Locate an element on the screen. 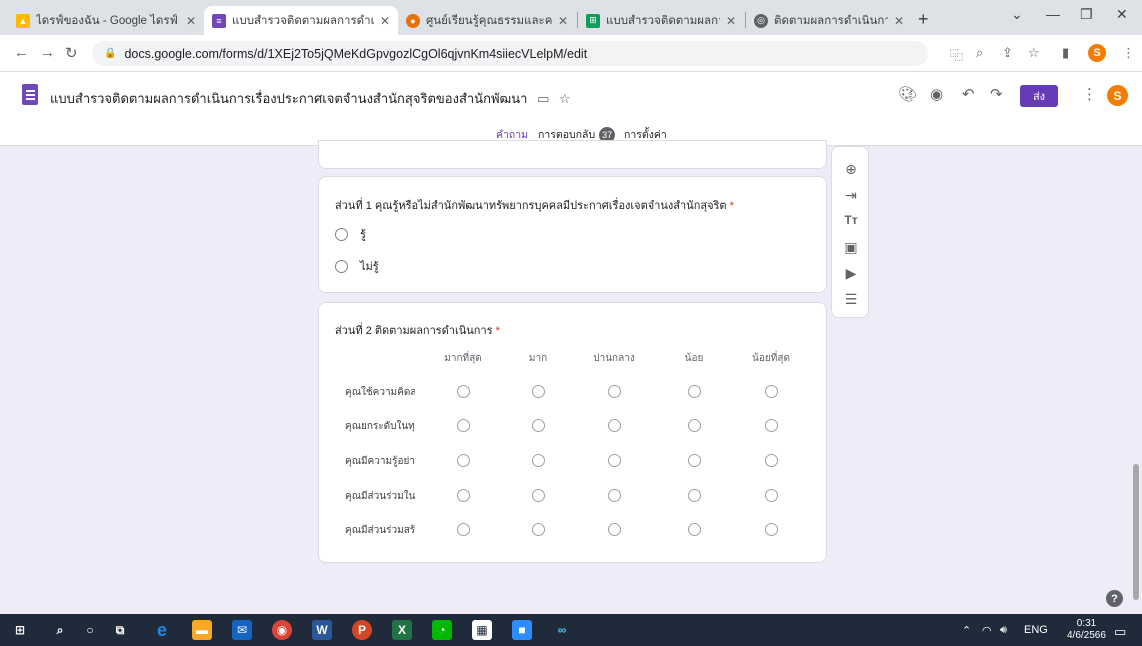  folder-icon: ▭ is located at coordinates (543, 98).